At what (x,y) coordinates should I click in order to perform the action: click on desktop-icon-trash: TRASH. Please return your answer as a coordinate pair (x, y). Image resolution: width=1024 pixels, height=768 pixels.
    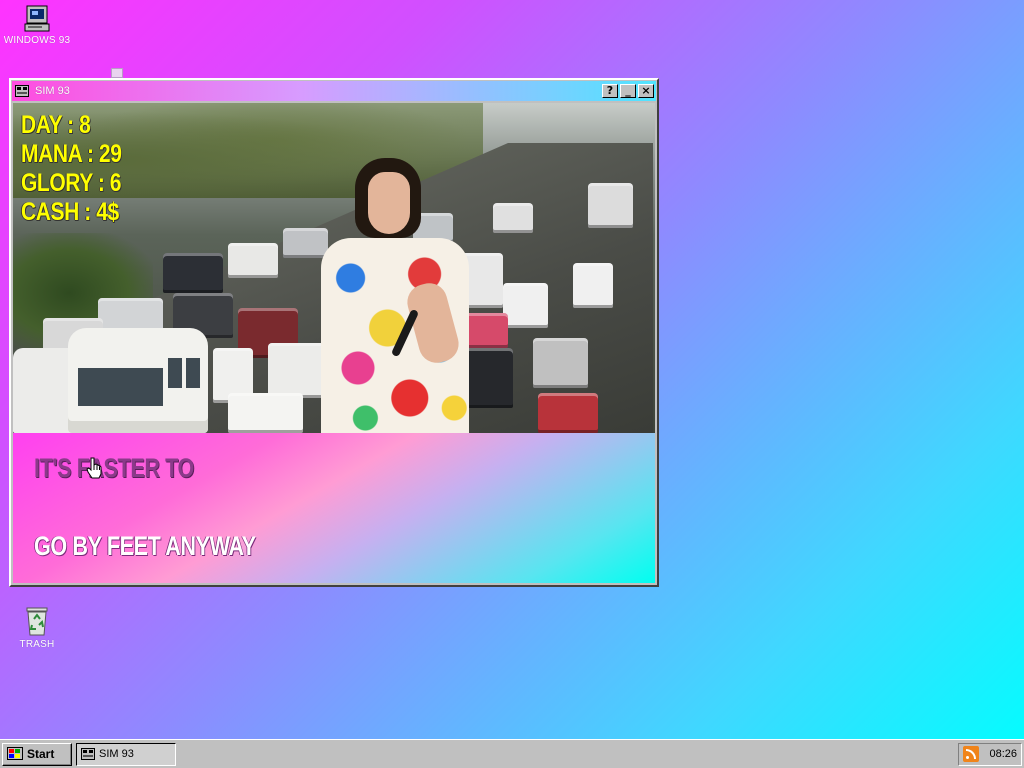
    Looking at the image, I should click on (38, 627).